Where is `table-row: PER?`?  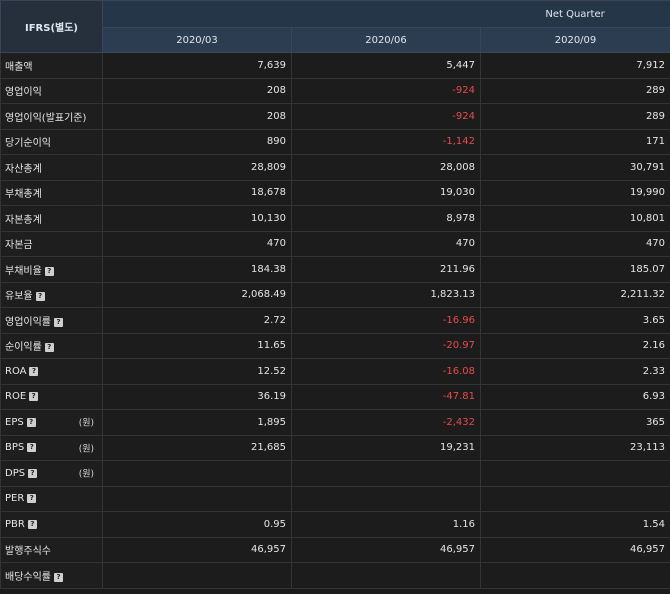 table-row: PER? is located at coordinates (335, 498).